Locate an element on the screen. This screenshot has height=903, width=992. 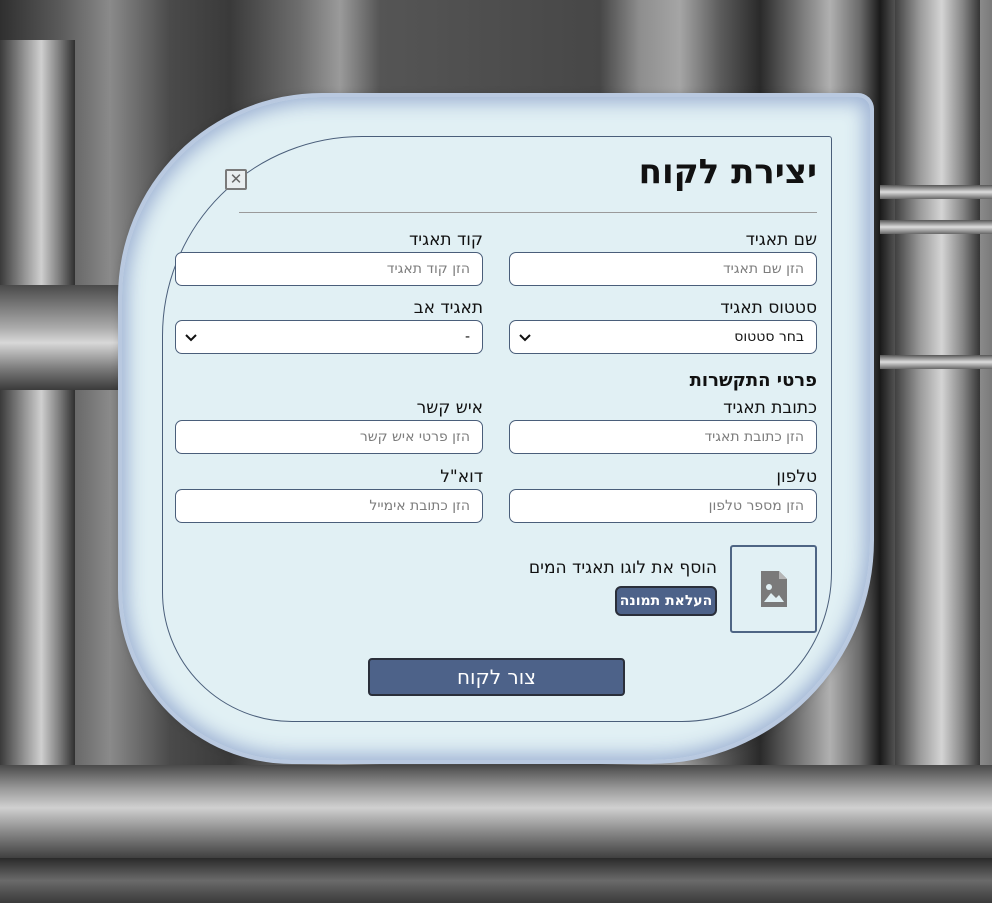
contact-person-input is located at coordinates (329, 437).